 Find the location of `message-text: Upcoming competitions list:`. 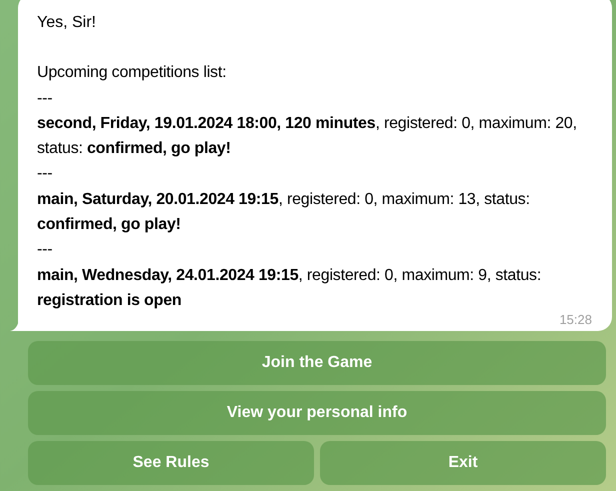

message-text: Upcoming competitions list: is located at coordinates (132, 73).